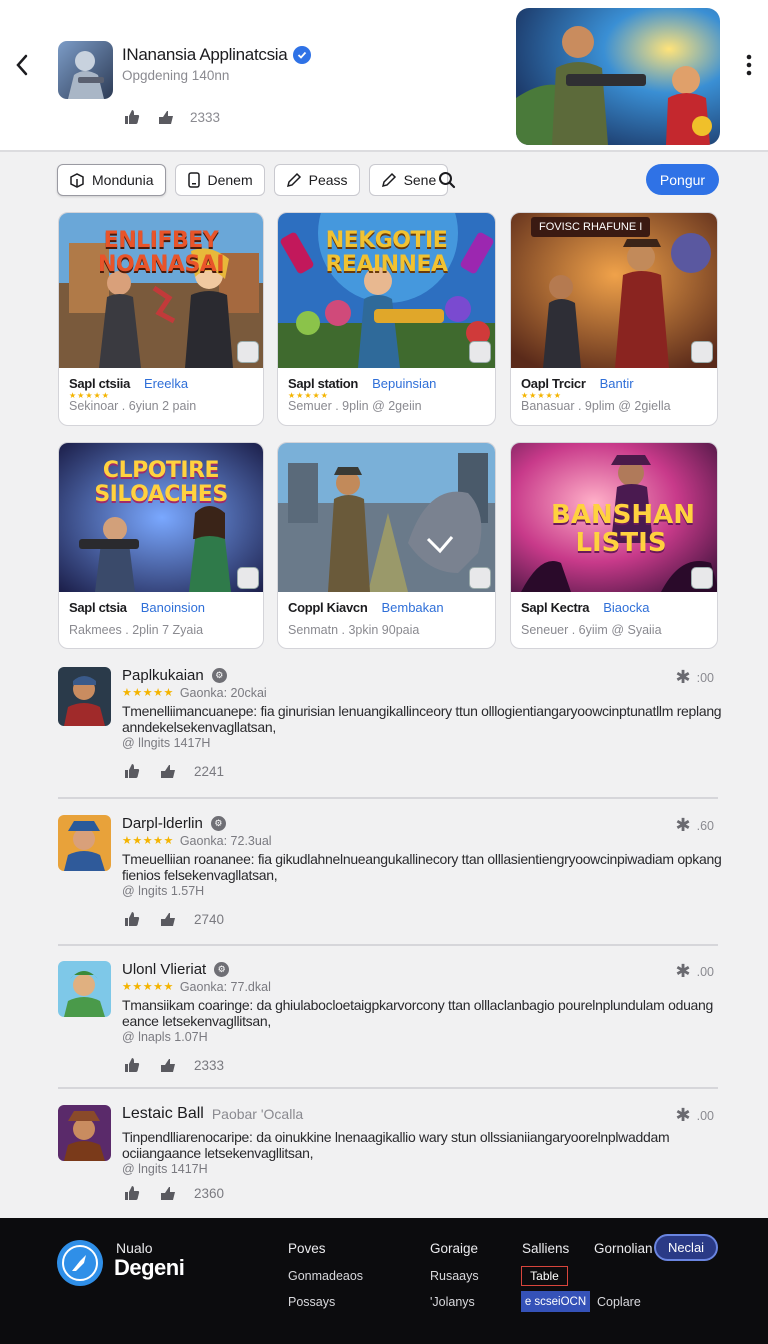  Describe the element at coordinates (209, 771) in the screenshot. I see `like-count: 2241` at that location.